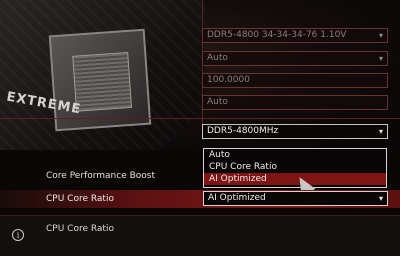 This screenshot has width=400, height=256. Describe the element at coordinates (295, 155) in the screenshot. I see `dropdown-option: Auto` at that location.